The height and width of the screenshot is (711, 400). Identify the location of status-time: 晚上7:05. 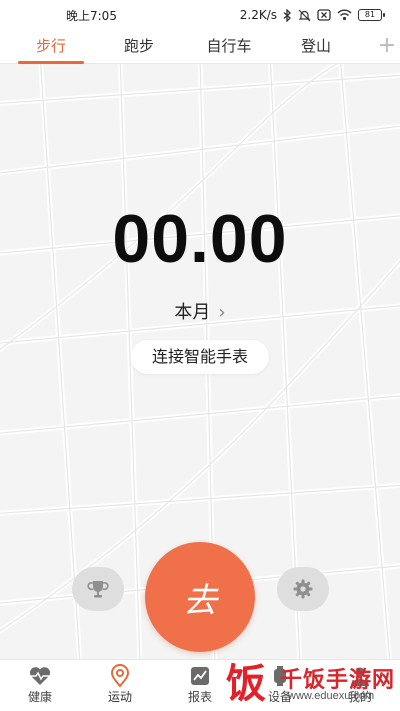
(91, 15).